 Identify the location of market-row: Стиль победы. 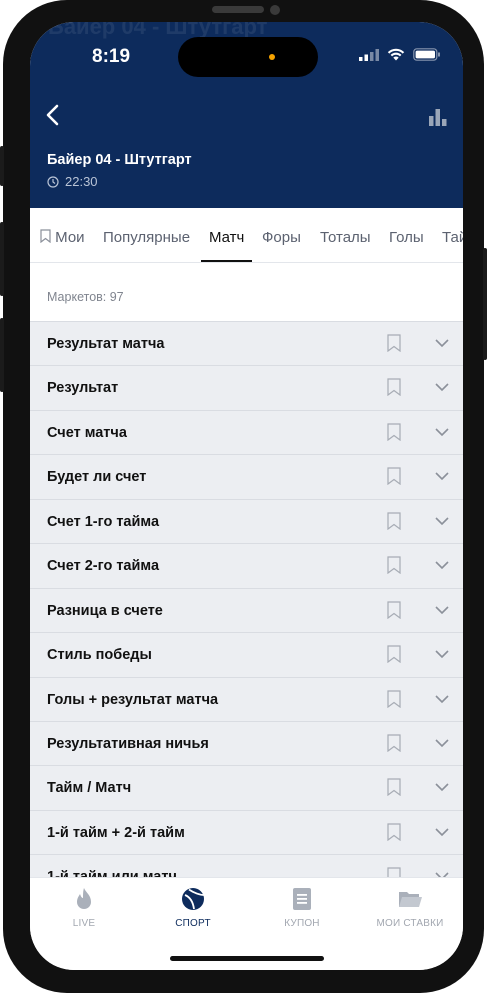
(246, 654).